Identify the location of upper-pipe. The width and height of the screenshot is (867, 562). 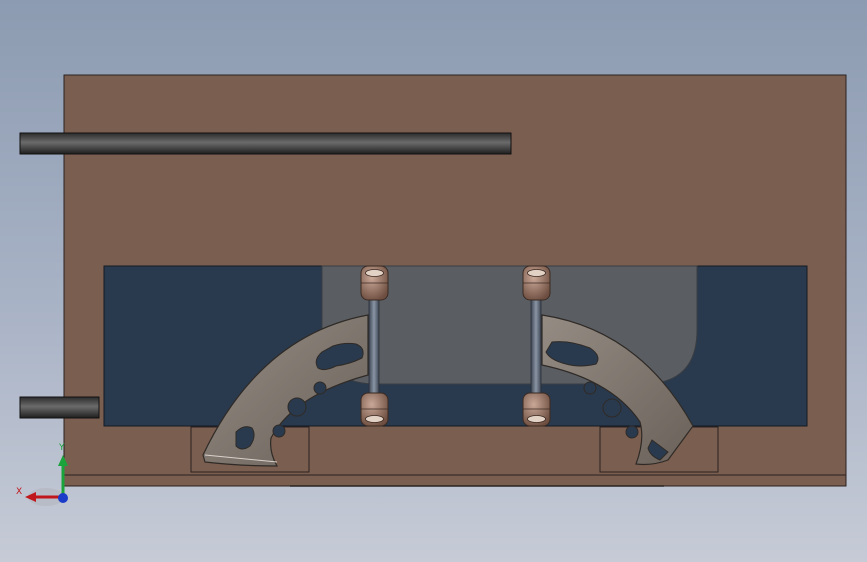
(265, 143).